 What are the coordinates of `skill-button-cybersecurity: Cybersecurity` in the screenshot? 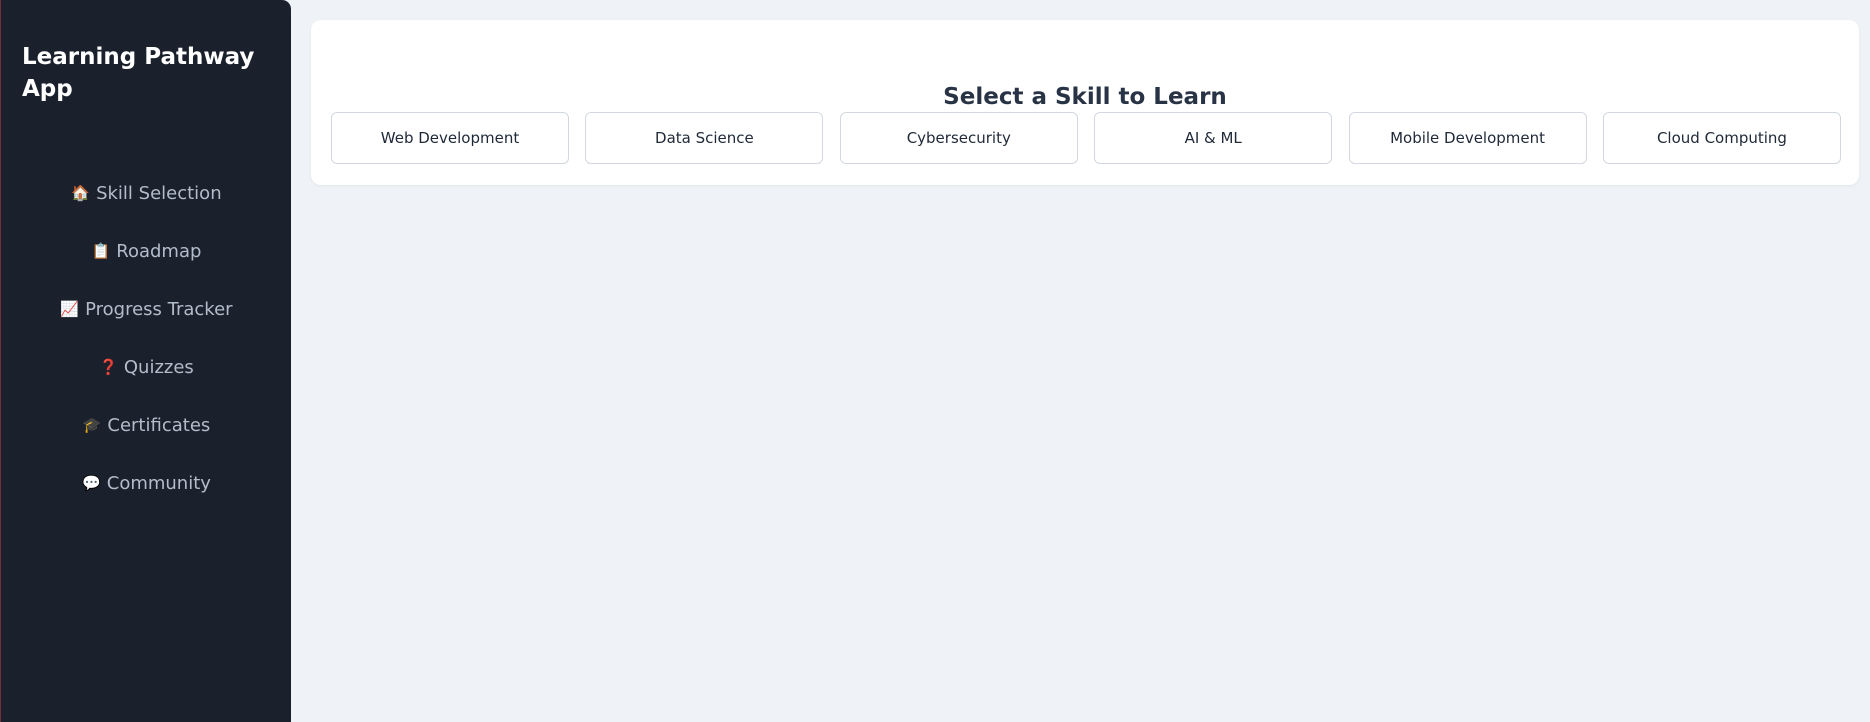 It's located at (958, 138).